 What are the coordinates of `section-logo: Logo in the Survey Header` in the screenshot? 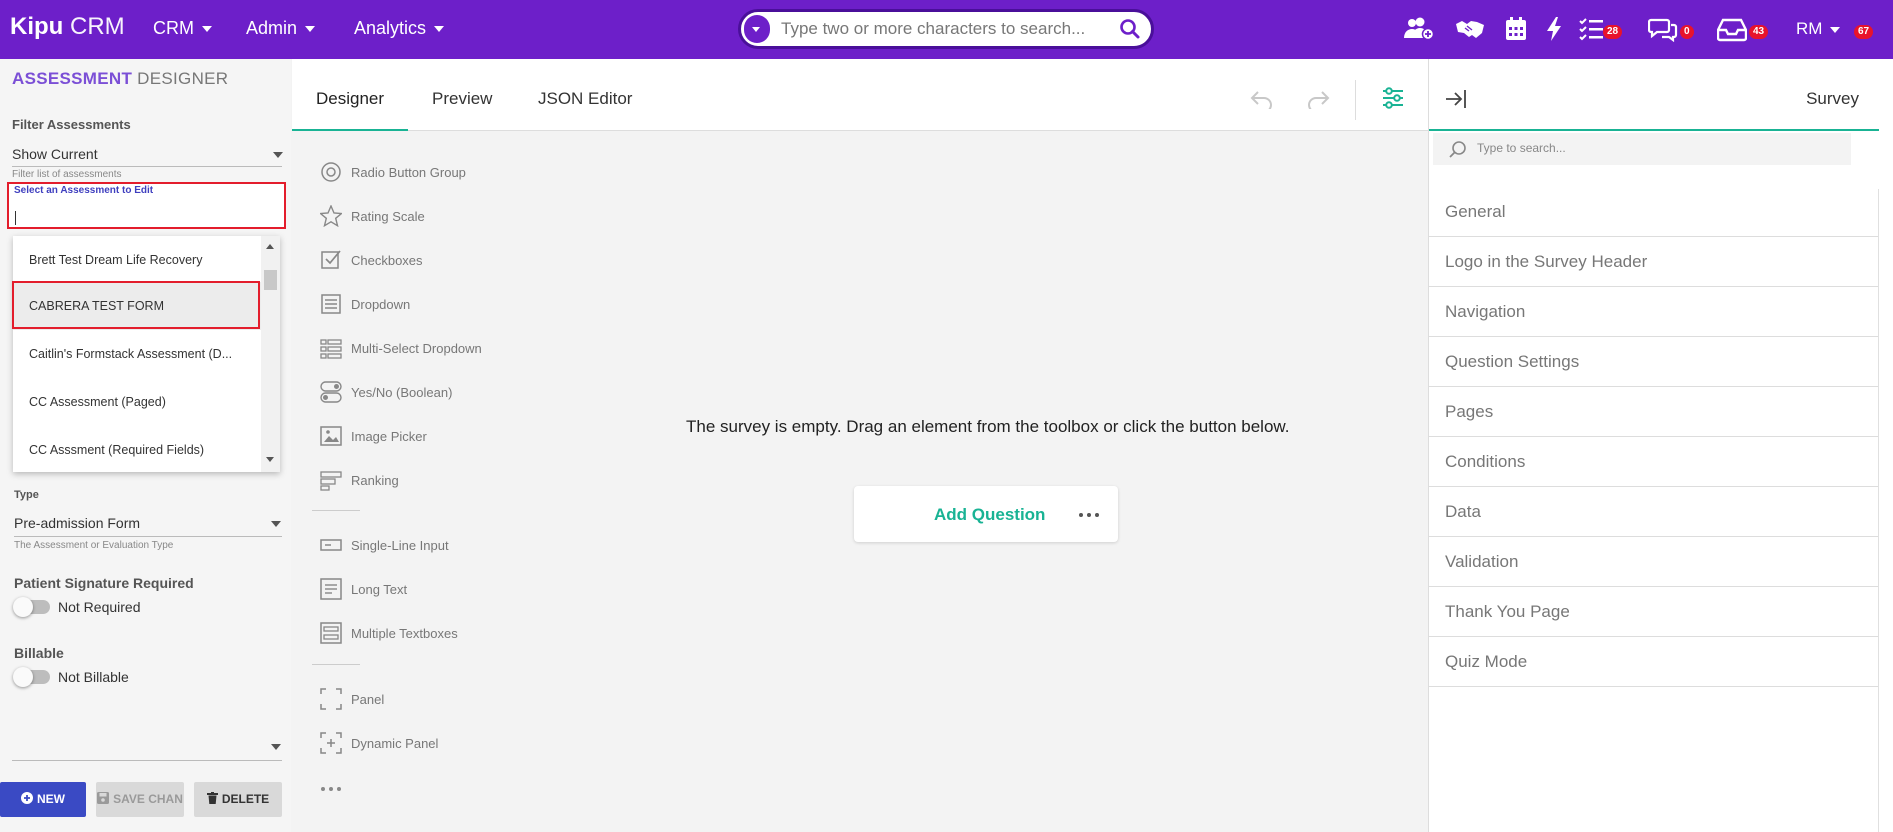 It's located at (1653, 262).